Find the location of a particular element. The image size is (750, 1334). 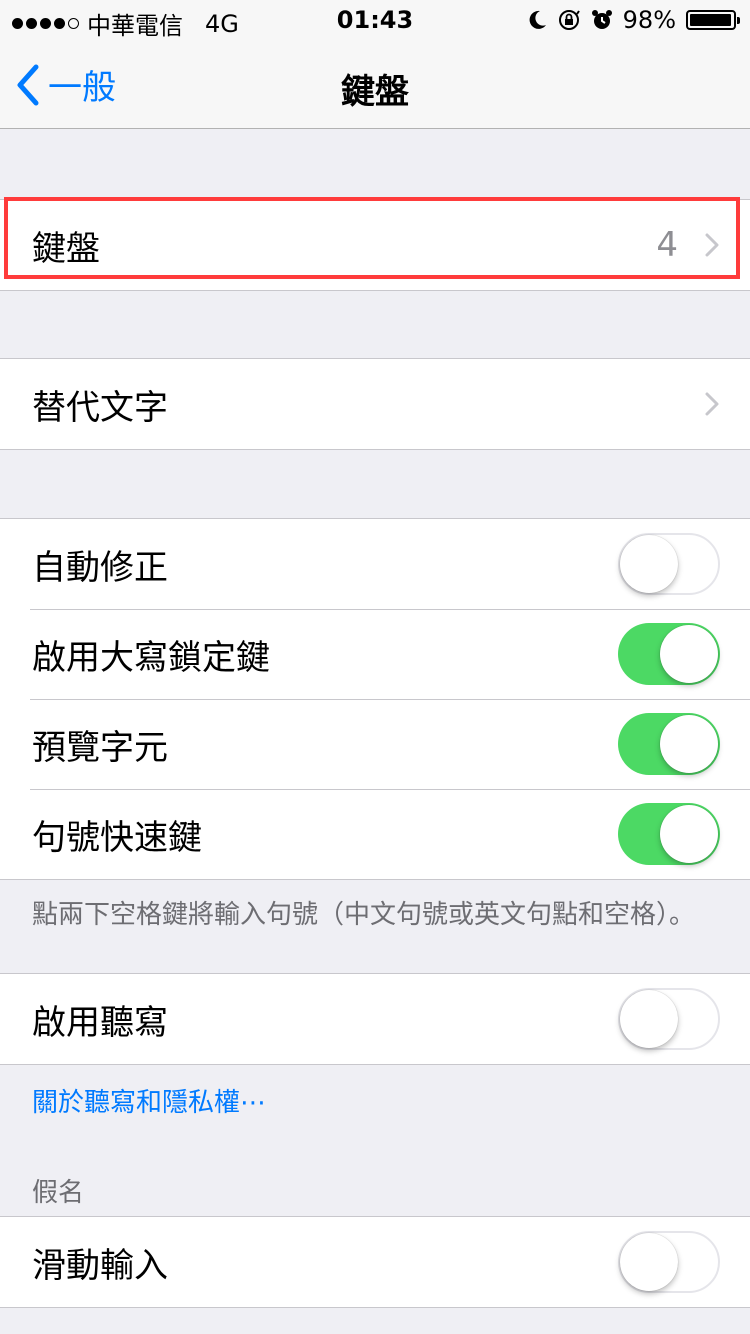

dictation-toggle is located at coordinates (669, 1019).